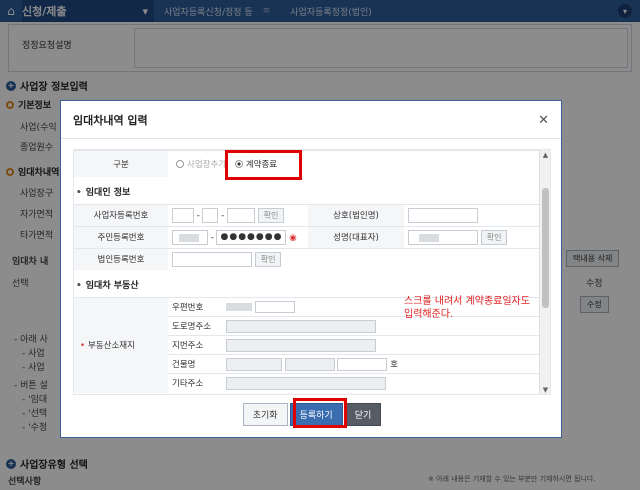 Image resolution: width=640 pixels, height=490 pixels. I want to click on type-table: 구분 사업장추가 계약종료, so click(307, 163).